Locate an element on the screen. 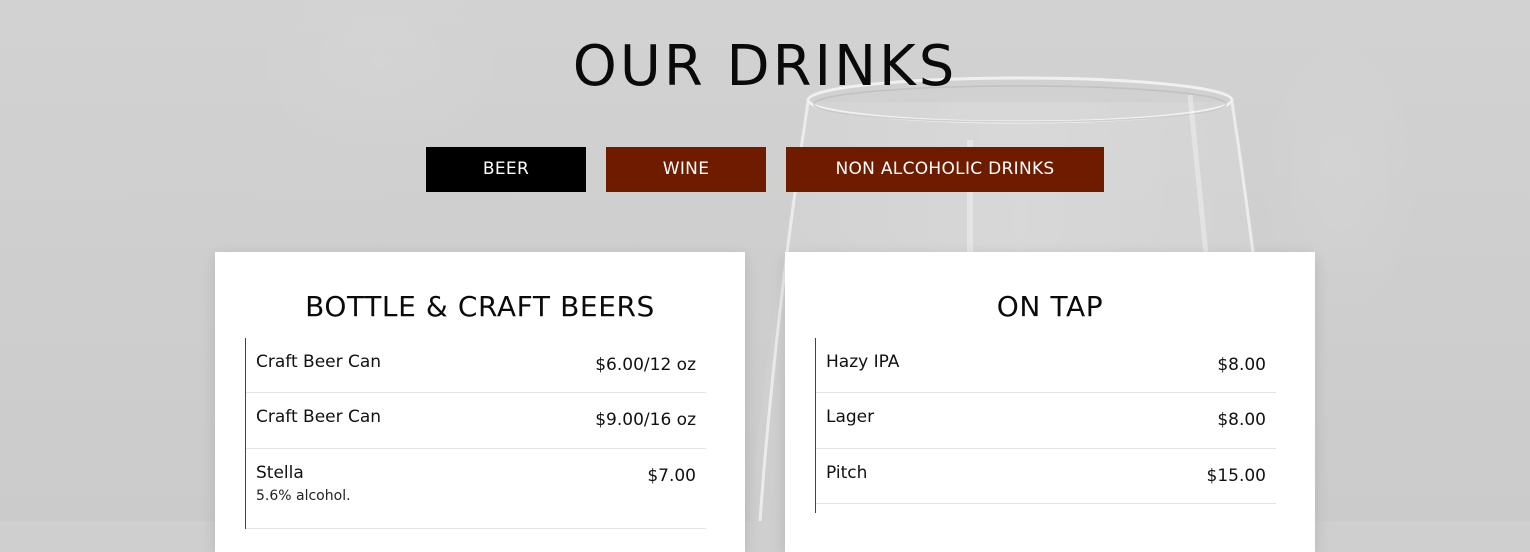 The height and width of the screenshot is (552, 1530). page-title: OUR DRINKS is located at coordinates (765, 66).